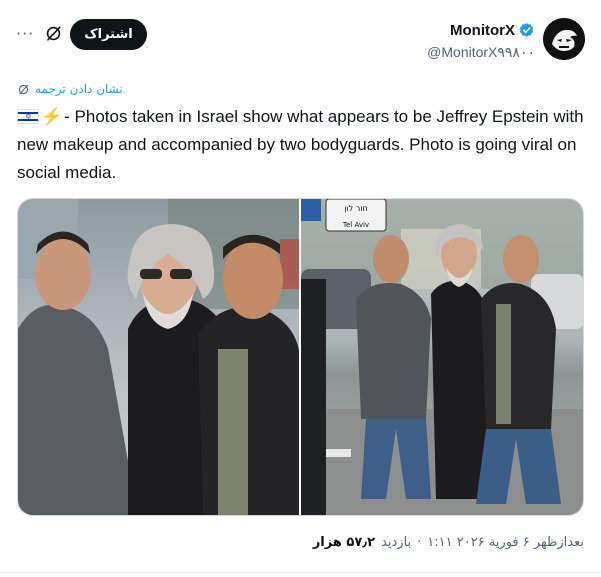 The image size is (601, 577). Describe the element at coordinates (300, 572) in the screenshot. I see `divider` at that location.